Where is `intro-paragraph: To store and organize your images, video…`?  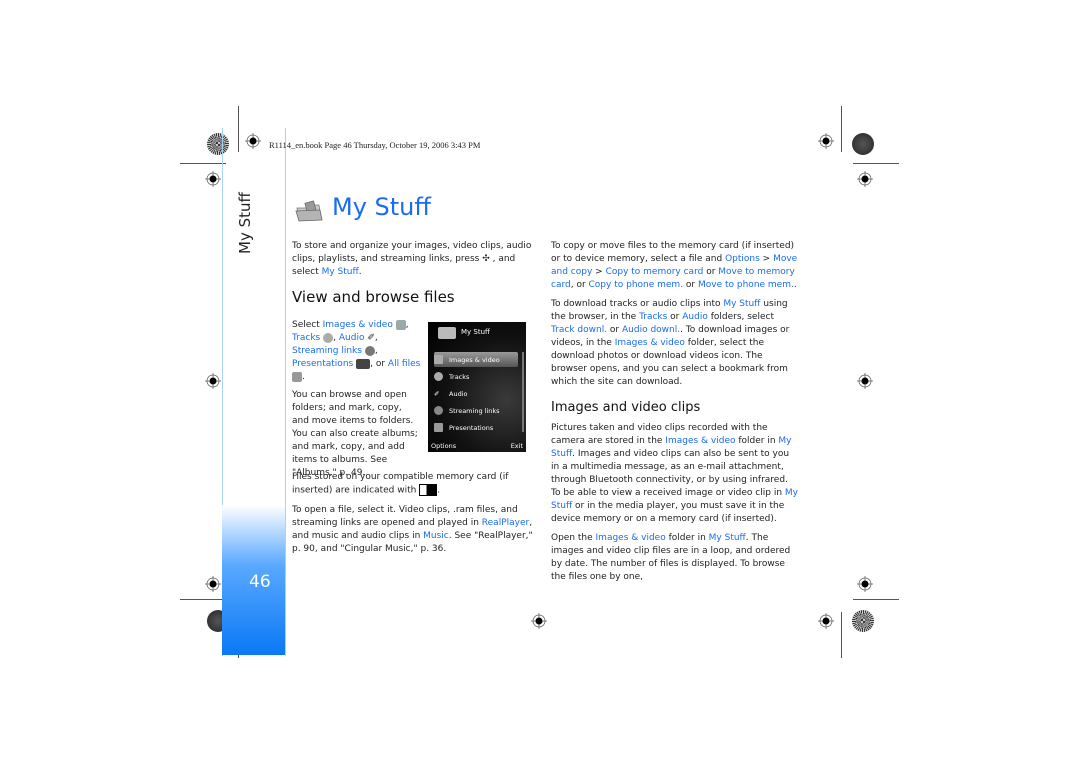 intro-paragraph: To store and organize your images, video… is located at coordinates (414, 259).